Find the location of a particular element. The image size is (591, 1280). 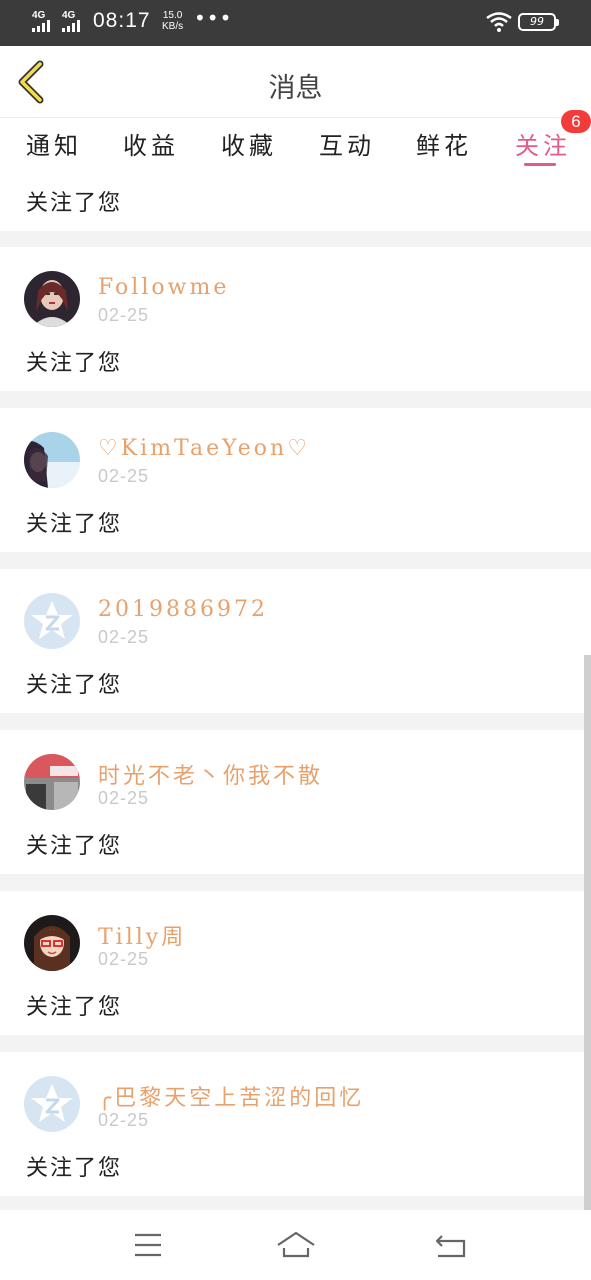

list-item-partial: 关注了您 is located at coordinates (295, 200).